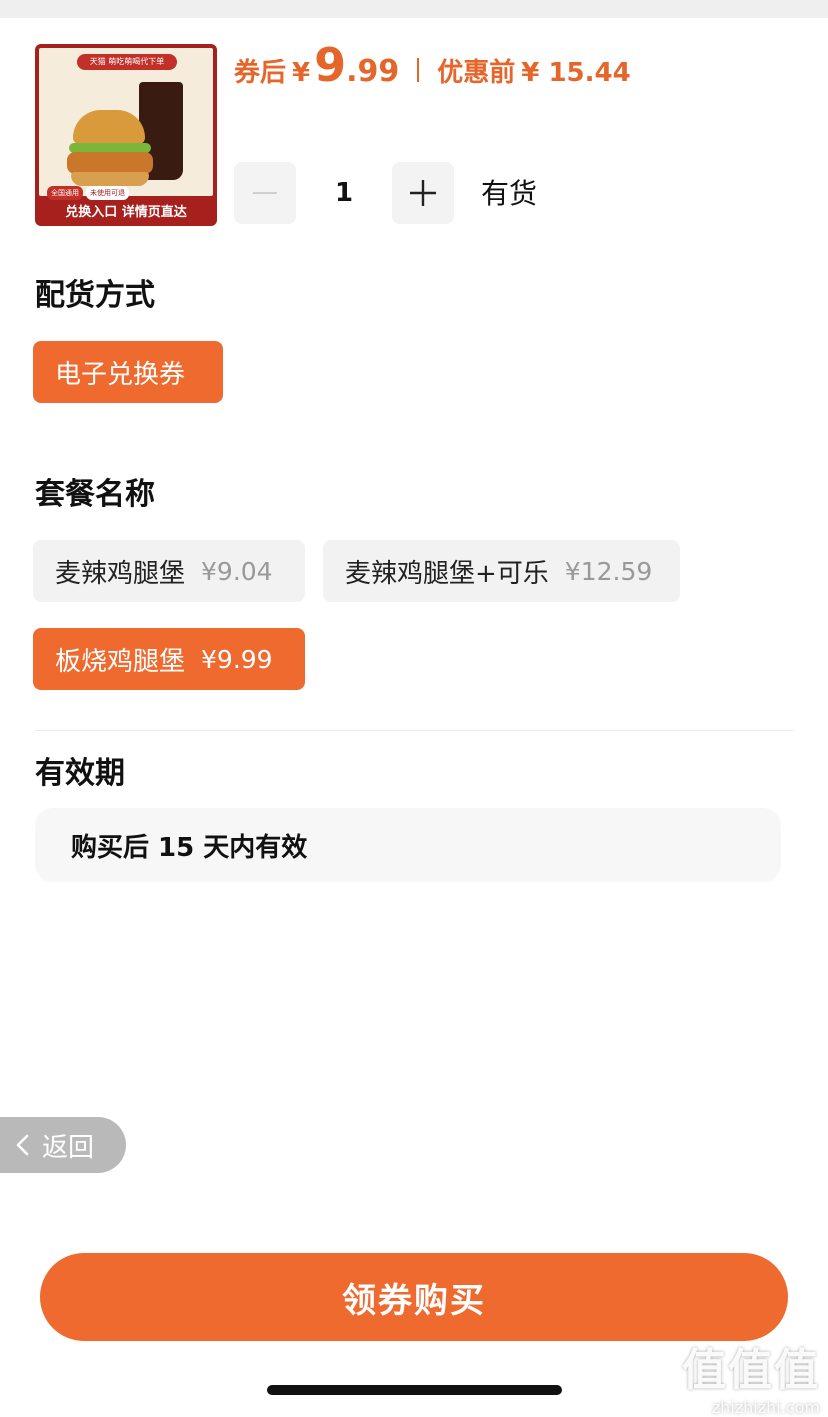  I want to click on option-label: 麦辣鸡腿堡+可乐, so click(447, 573).